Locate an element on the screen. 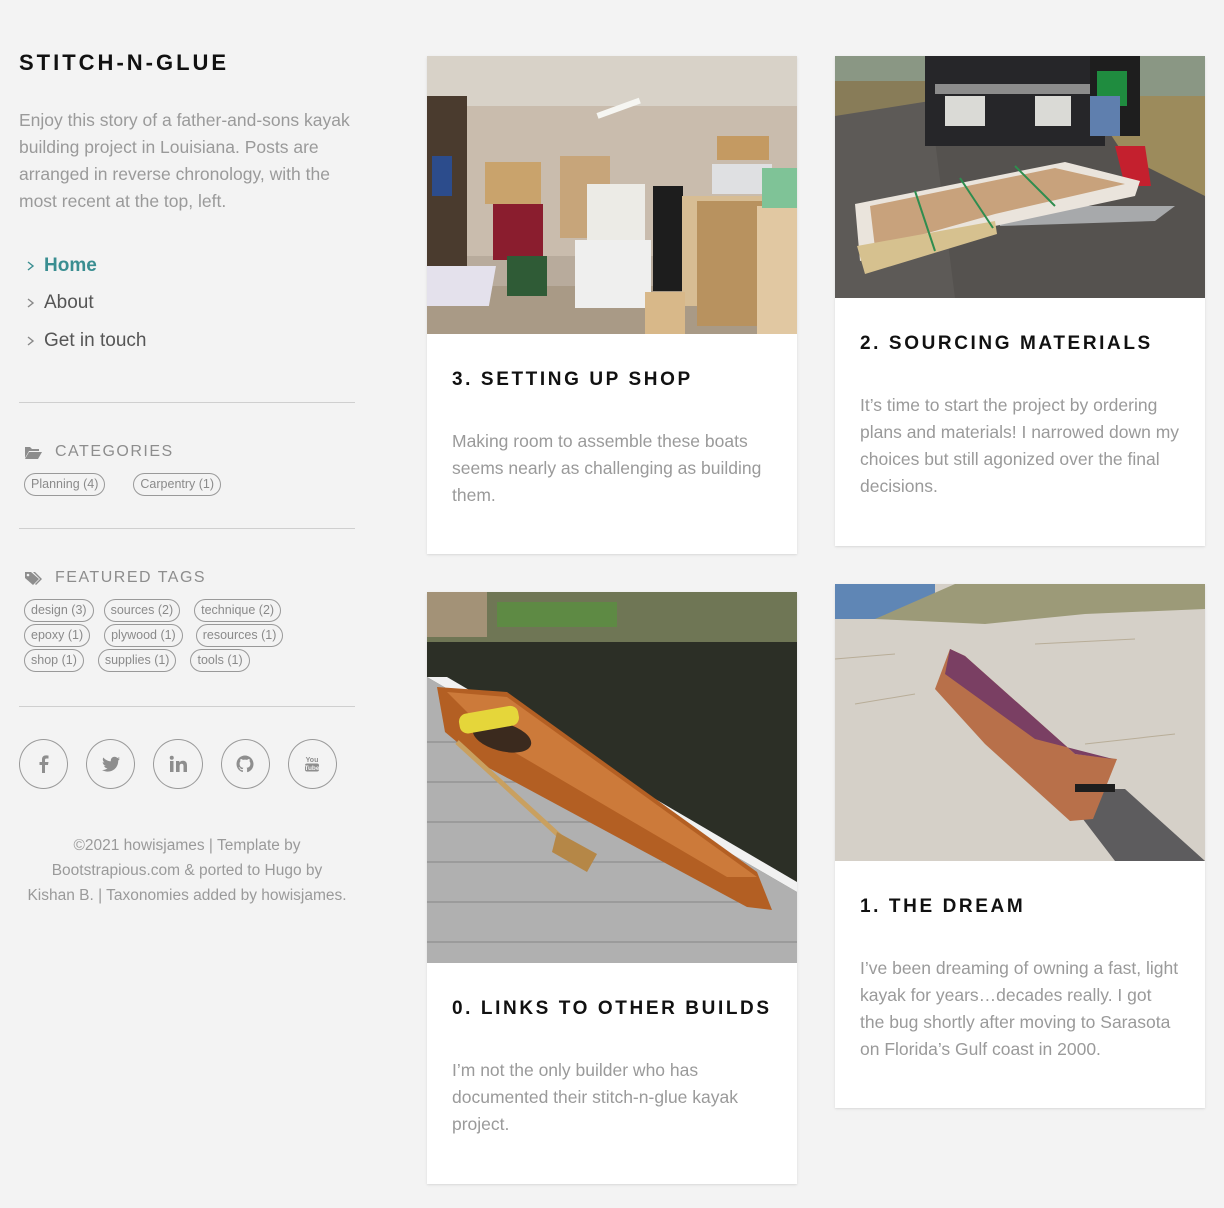 The width and height of the screenshot is (1224, 1208). github-icon is located at coordinates (245, 763).